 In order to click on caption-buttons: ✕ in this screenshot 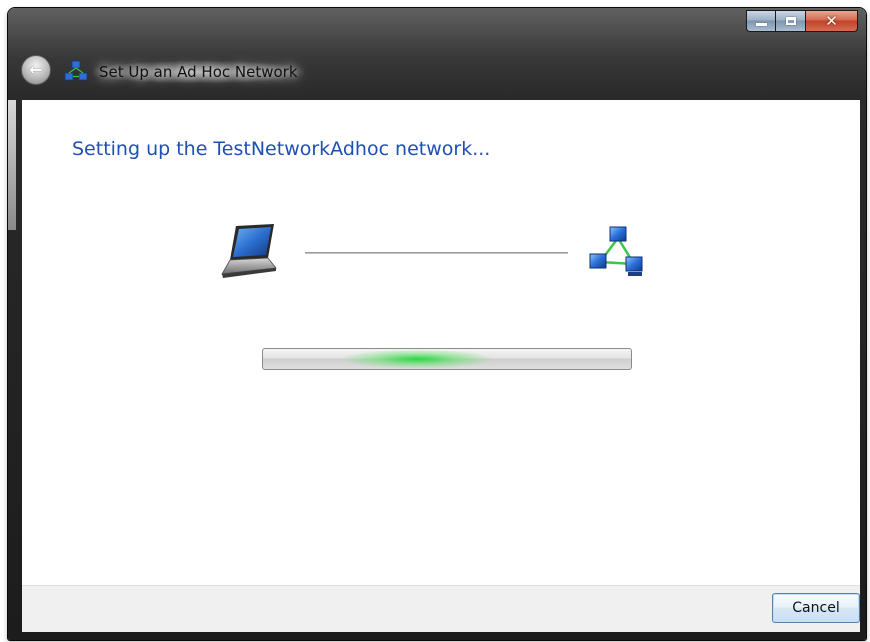, I will do `click(802, 21)`.